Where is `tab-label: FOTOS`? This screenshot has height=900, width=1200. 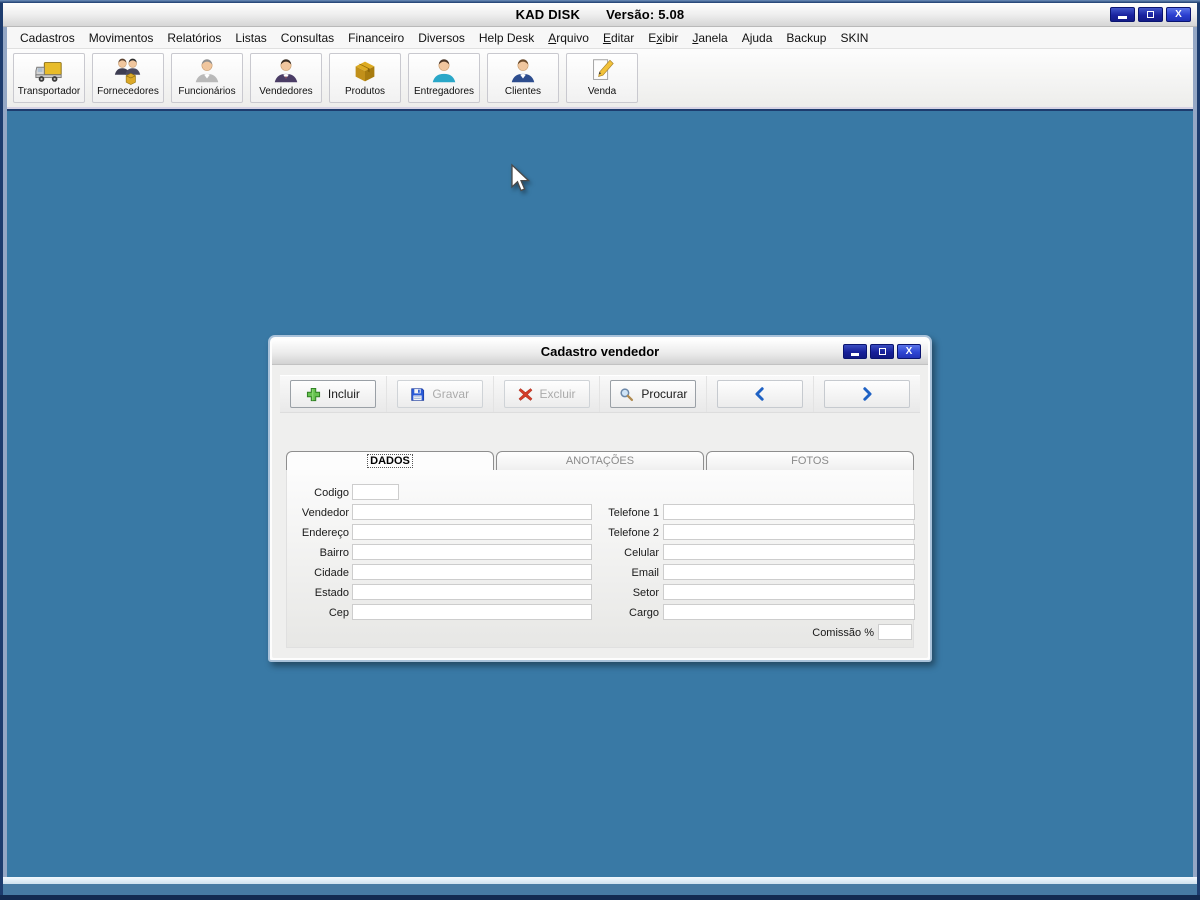
tab-label: FOTOS is located at coordinates (810, 461).